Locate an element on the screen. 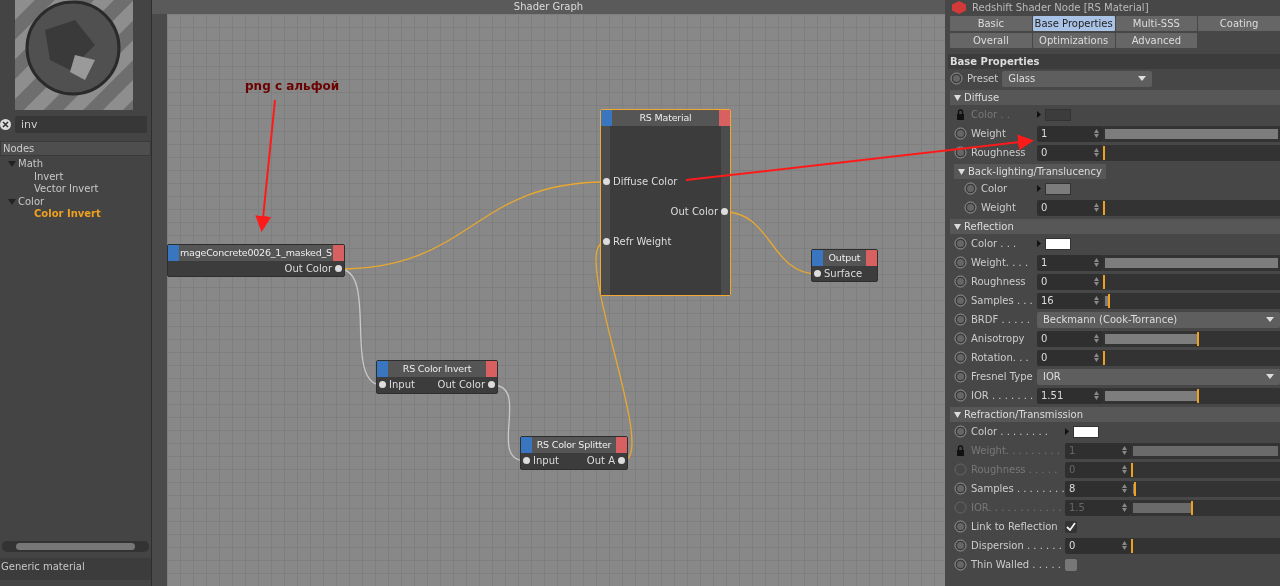 The height and width of the screenshot is (586, 1280). dropdown: Beckmann (Cook-Torrance) is located at coordinates (1158, 319).